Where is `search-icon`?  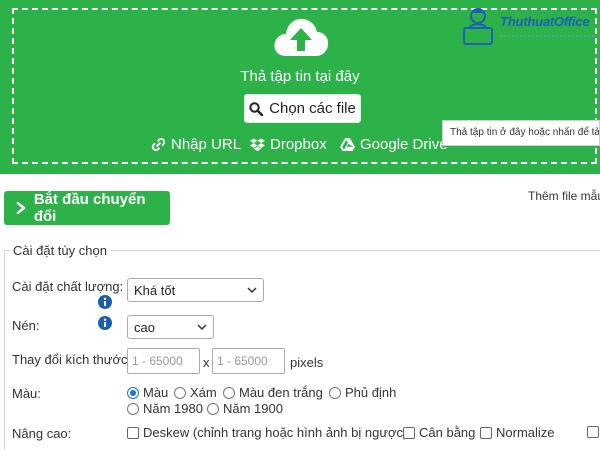
search-icon is located at coordinates (256, 108).